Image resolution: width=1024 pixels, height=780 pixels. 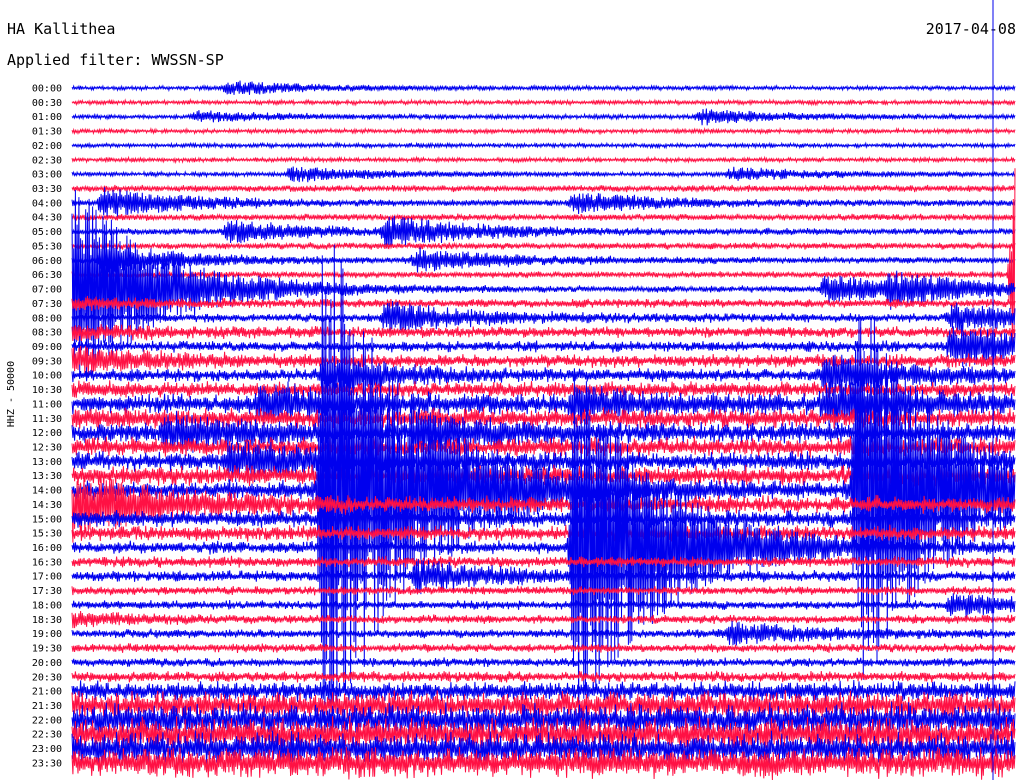 I want to click on row-time-label: 00:00, so click(x=47, y=89).